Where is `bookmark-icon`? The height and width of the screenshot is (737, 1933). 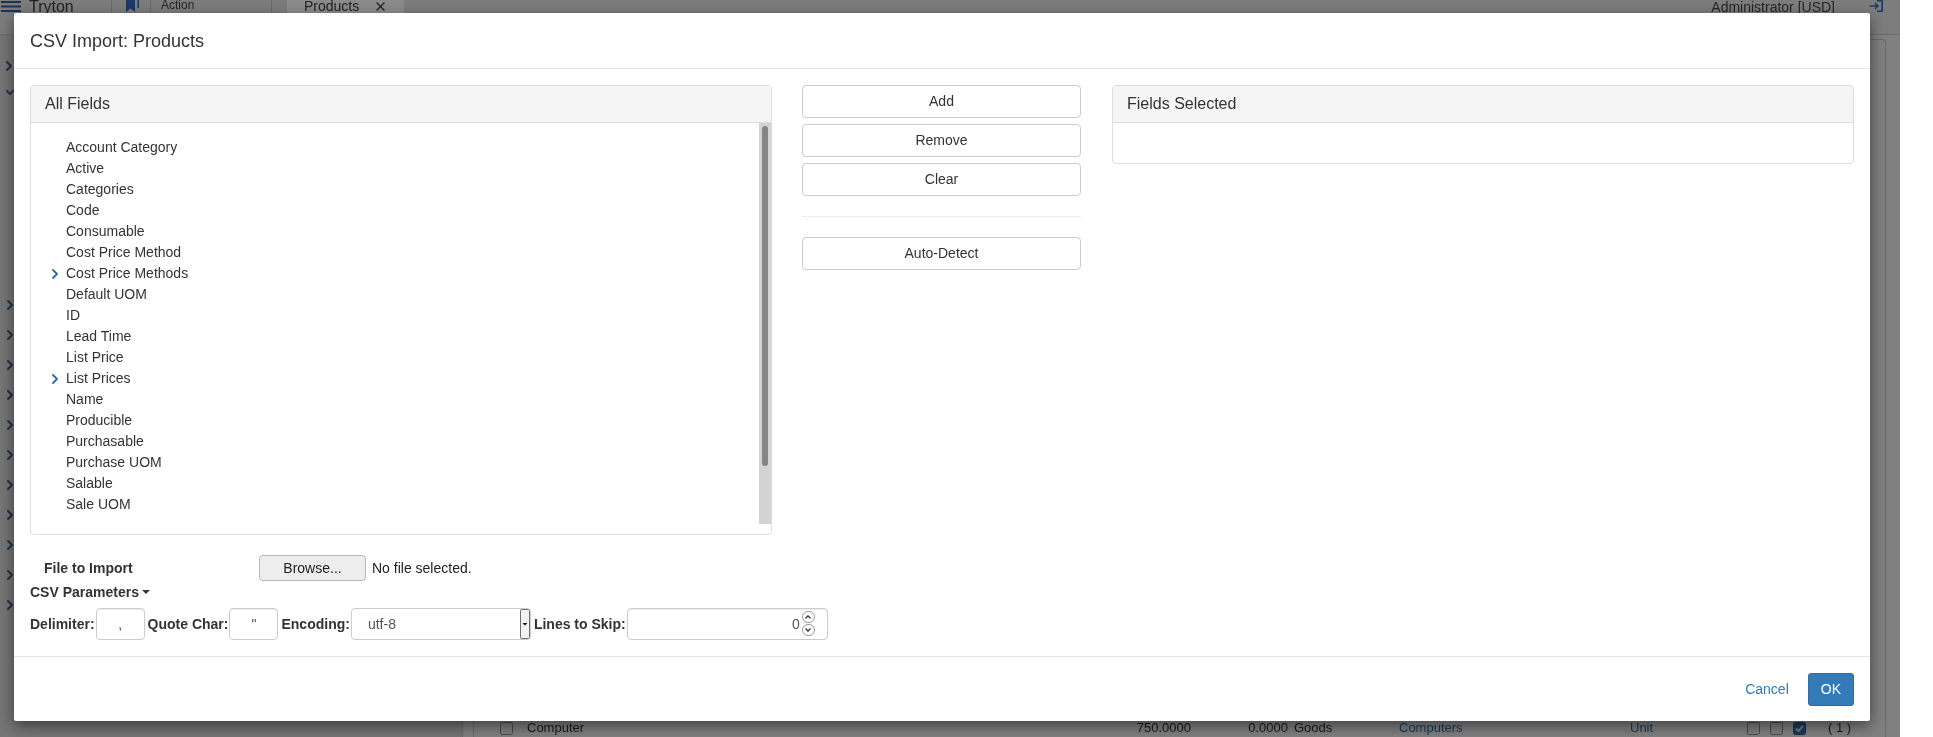
bookmark-icon is located at coordinates (132, 6).